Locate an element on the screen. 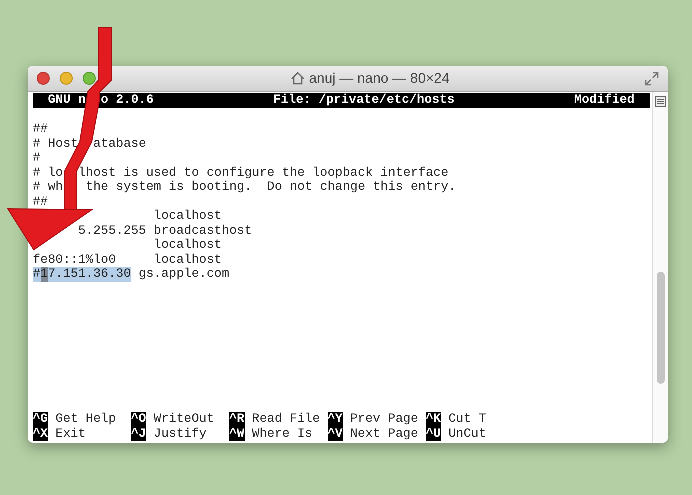 This screenshot has height=495, width=692. selected-text: 7.151.36.30 is located at coordinates (90, 274).